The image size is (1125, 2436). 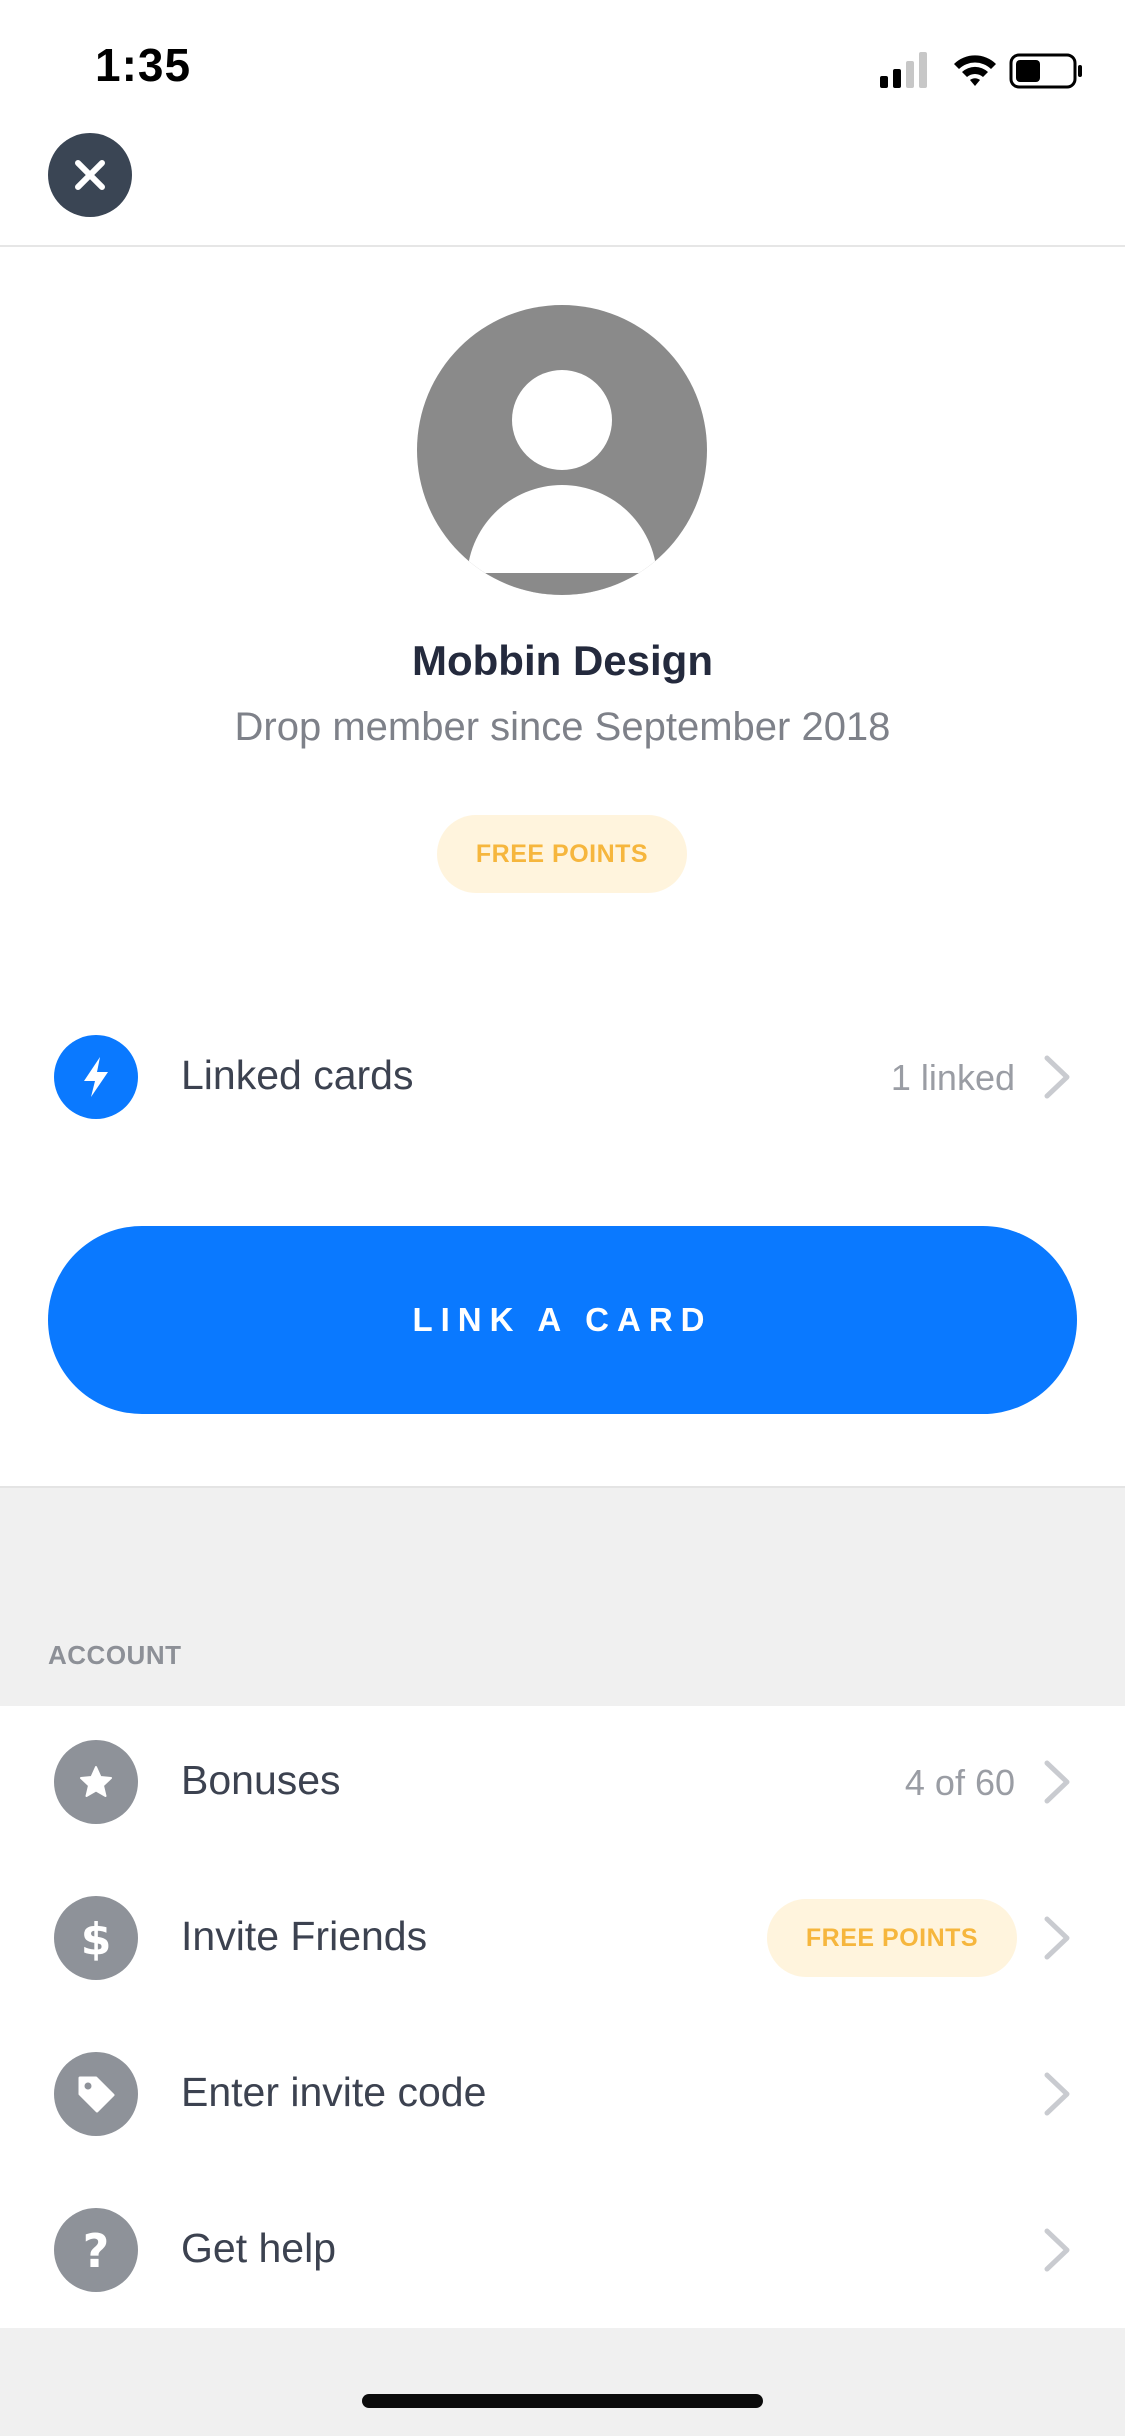 What do you see at coordinates (562, 854) in the screenshot?
I see `free-points-badge: FREE POINTS` at bounding box center [562, 854].